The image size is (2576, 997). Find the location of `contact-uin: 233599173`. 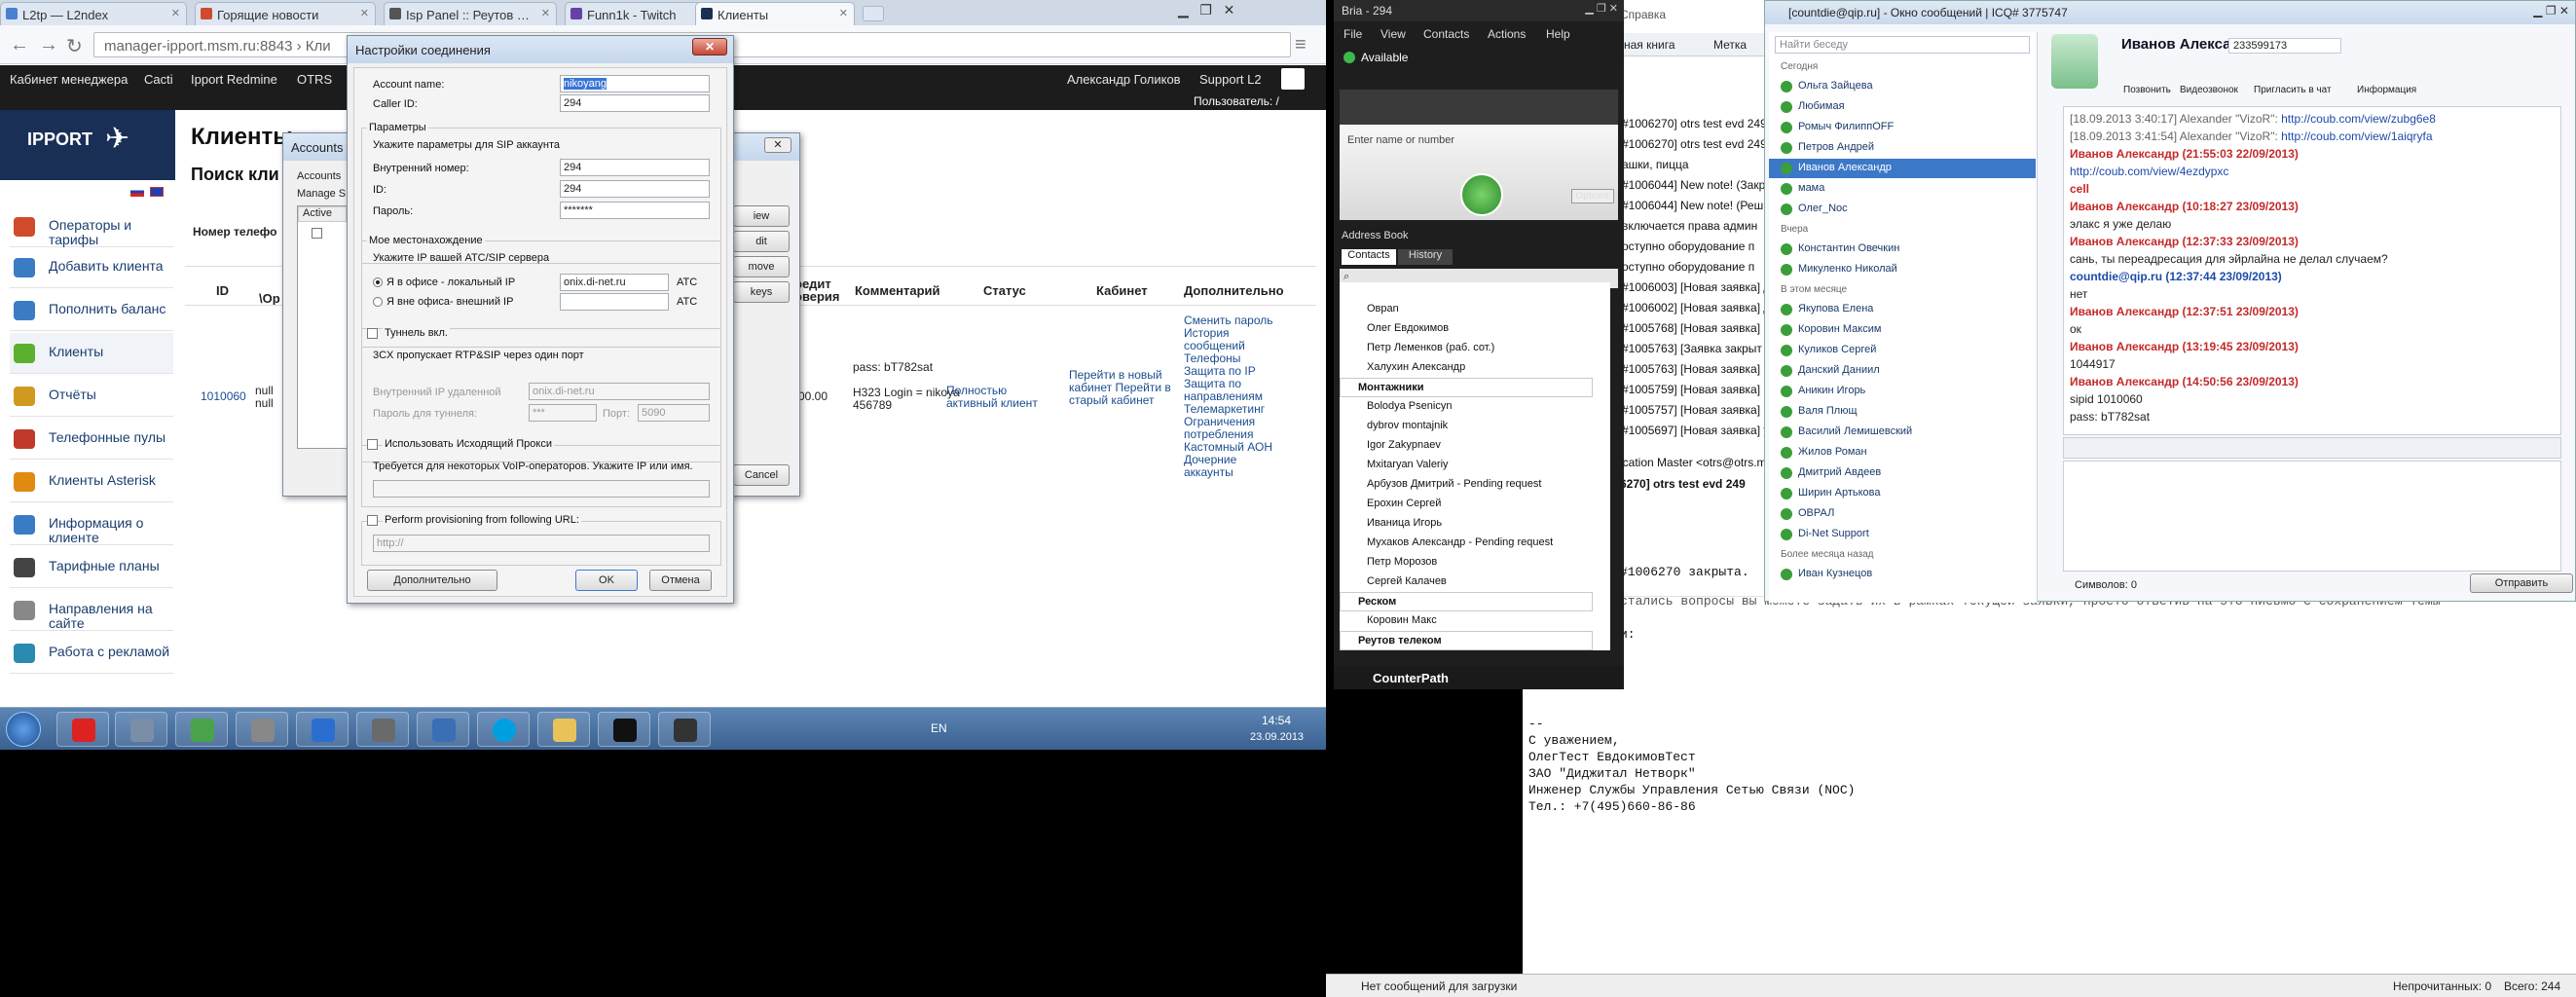

contact-uin: 233599173 is located at coordinates (2284, 46).